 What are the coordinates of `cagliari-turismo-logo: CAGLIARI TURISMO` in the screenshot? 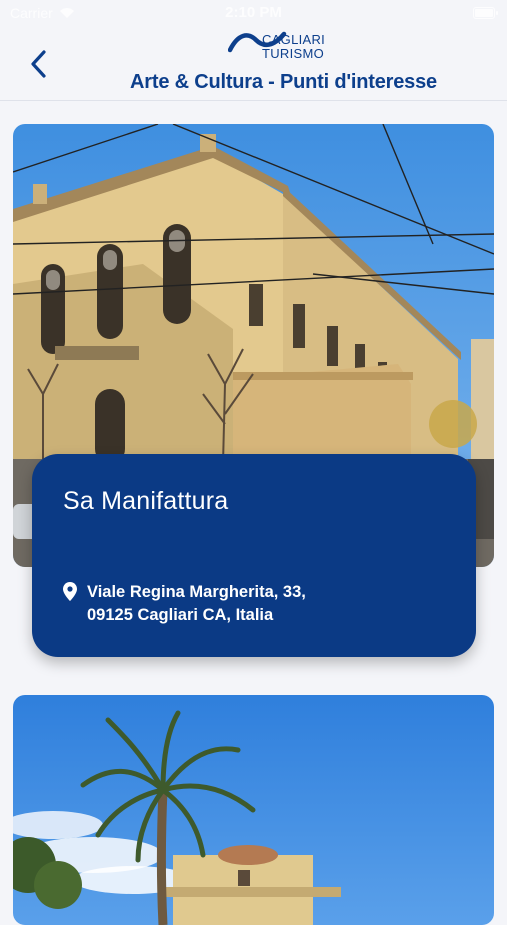 It's located at (283, 49).